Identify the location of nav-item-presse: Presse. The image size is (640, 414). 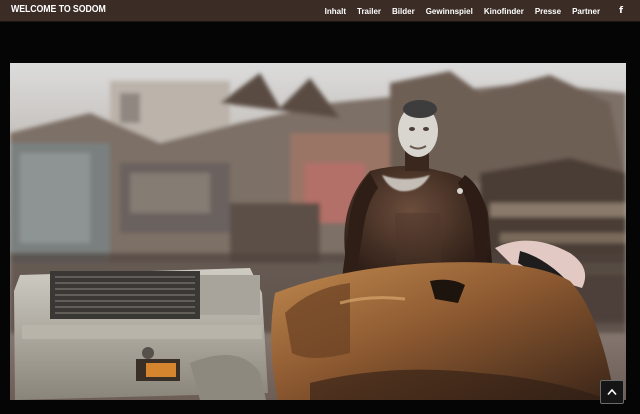
(548, 11).